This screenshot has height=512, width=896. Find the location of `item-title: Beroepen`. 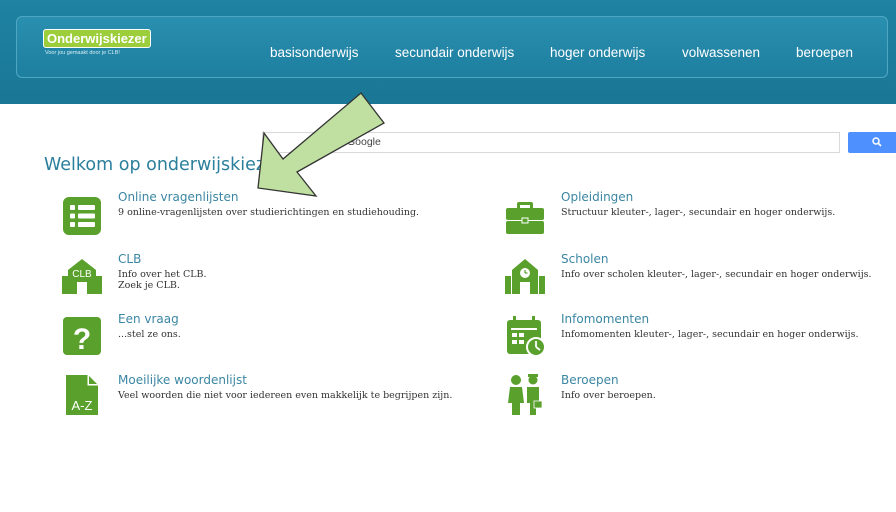

item-title: Beroepen is located at coordinates (590, 380).